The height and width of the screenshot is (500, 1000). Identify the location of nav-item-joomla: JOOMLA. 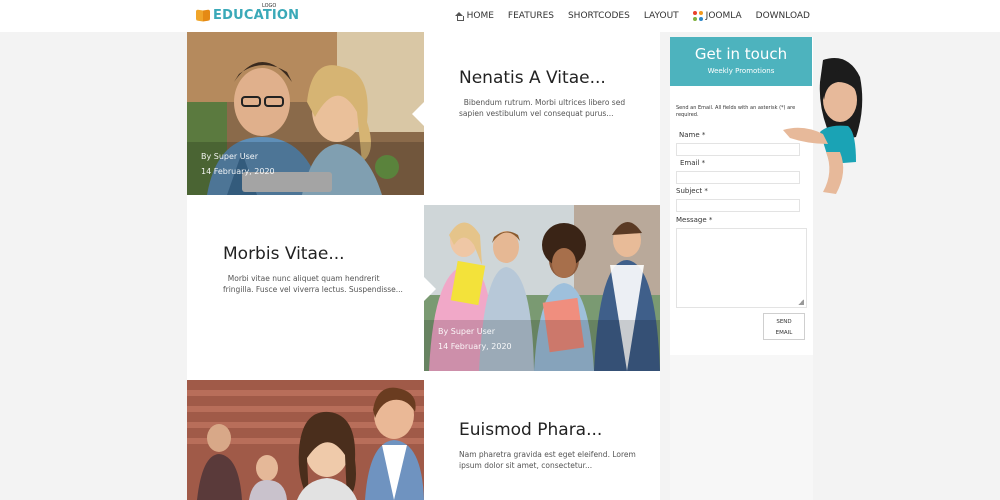
(717, 16).